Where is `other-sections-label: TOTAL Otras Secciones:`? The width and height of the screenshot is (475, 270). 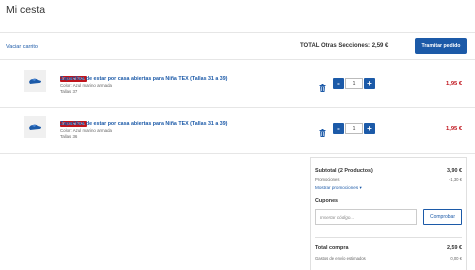 other-sections-label: TOTAL Otras Secciones: is located at coordinates (335, 46).